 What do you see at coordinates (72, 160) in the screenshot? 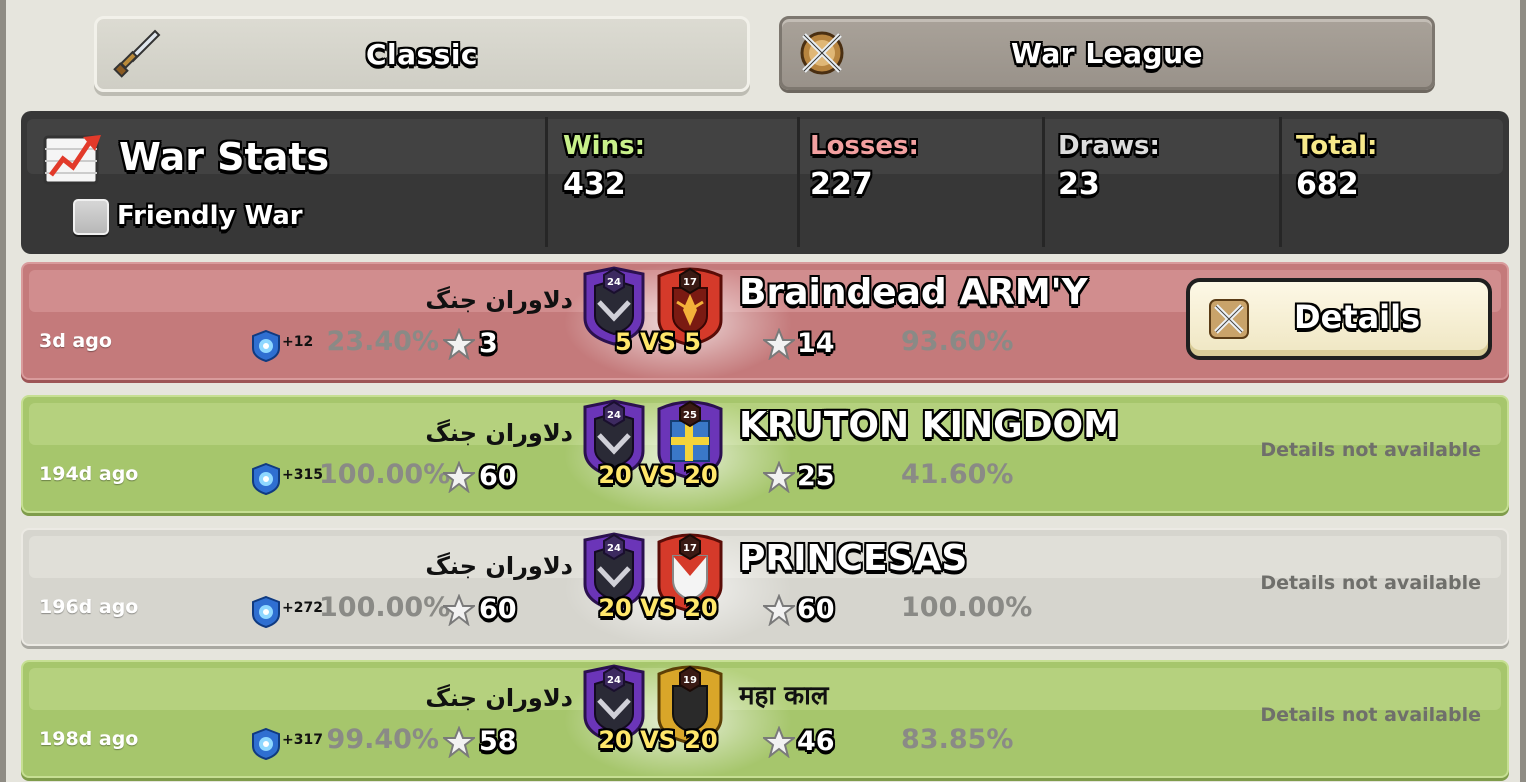
I see `chart-icon` at bounding box center [72, 160].